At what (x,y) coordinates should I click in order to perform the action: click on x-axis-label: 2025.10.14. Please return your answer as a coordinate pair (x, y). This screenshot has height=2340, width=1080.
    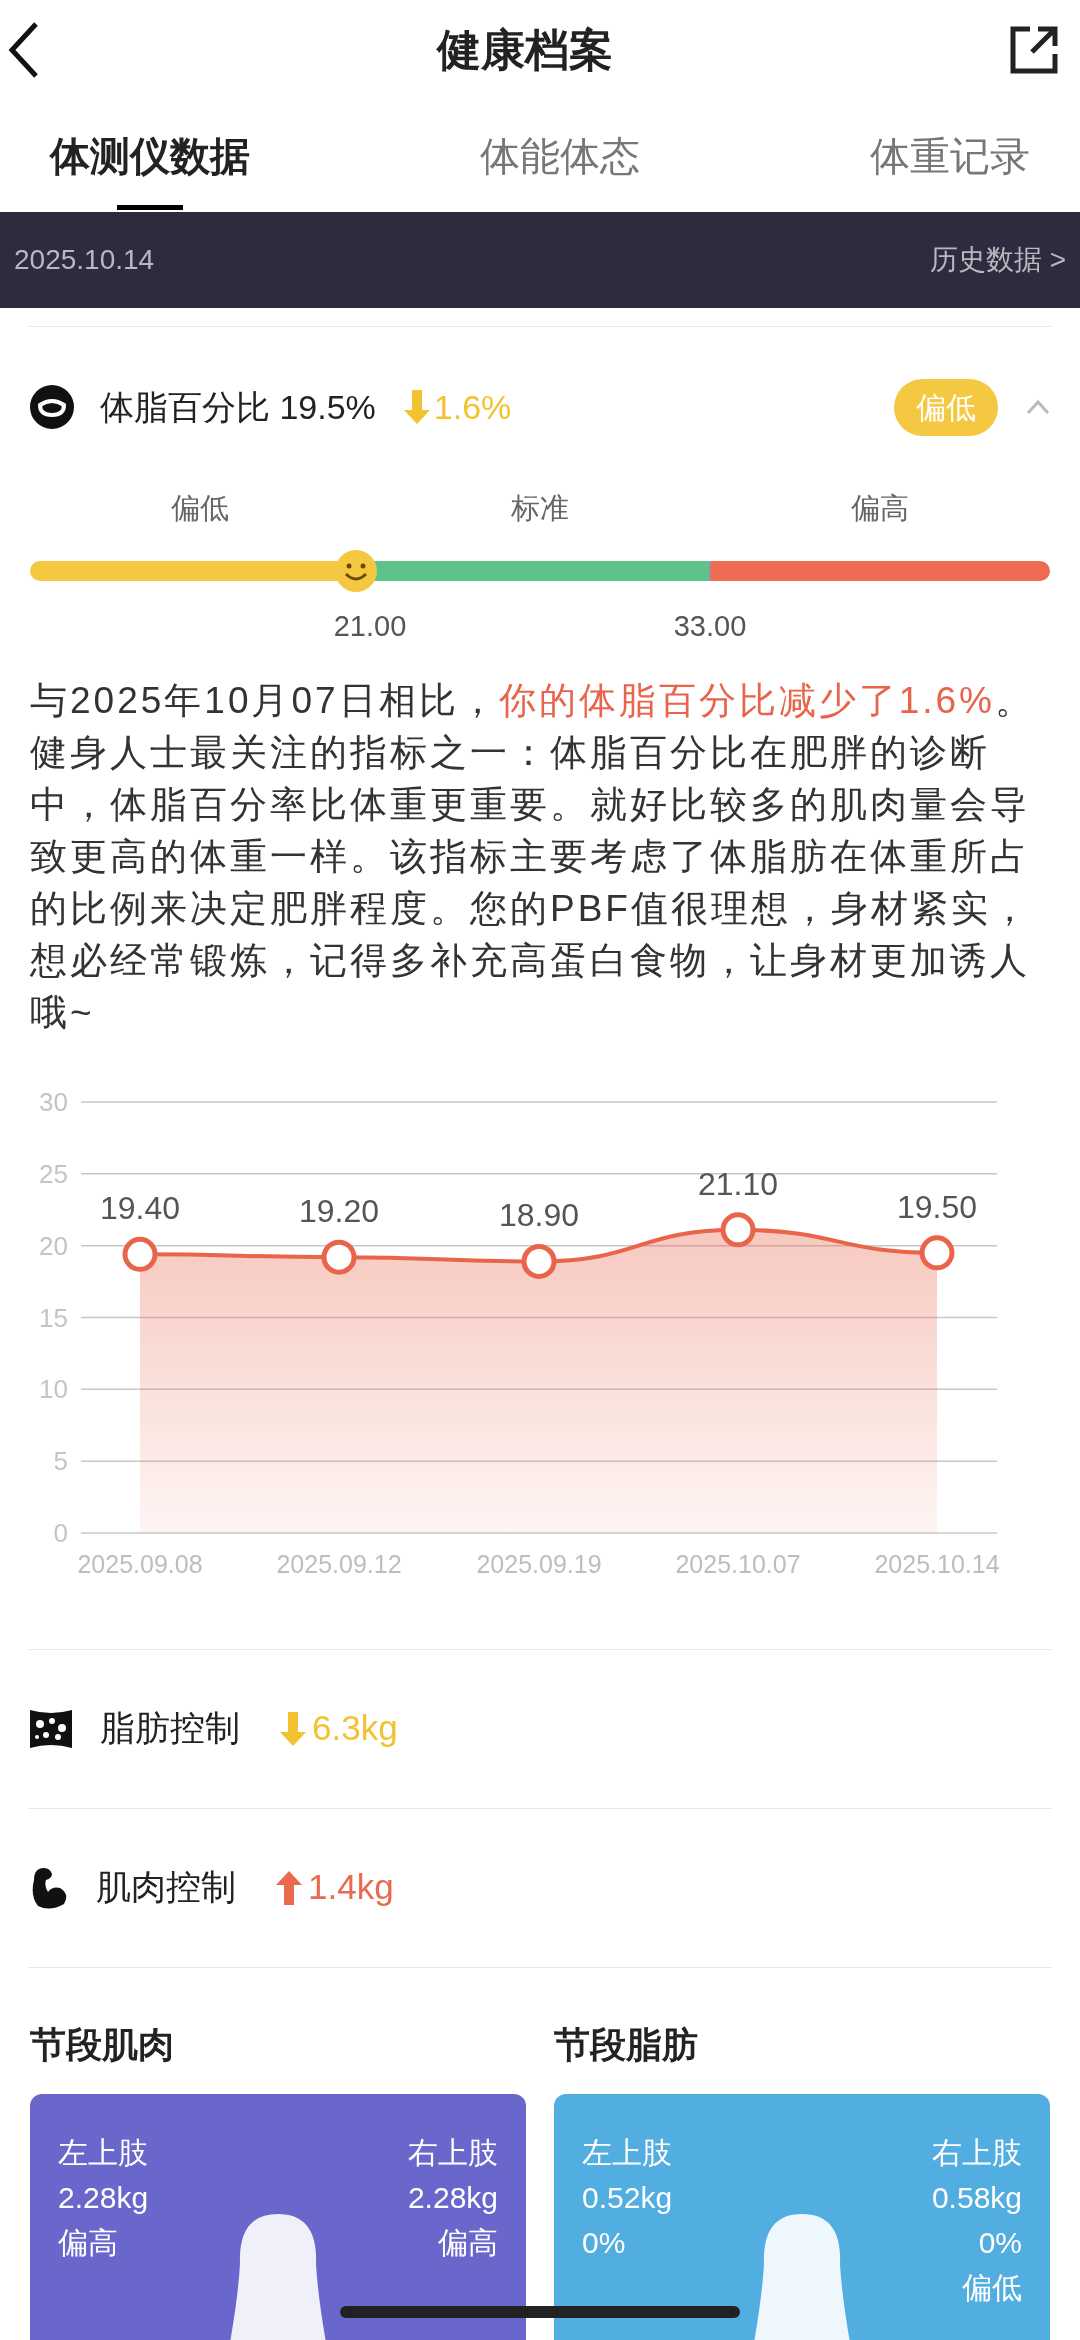
    Looking at the image, I should click on (937, 1563).